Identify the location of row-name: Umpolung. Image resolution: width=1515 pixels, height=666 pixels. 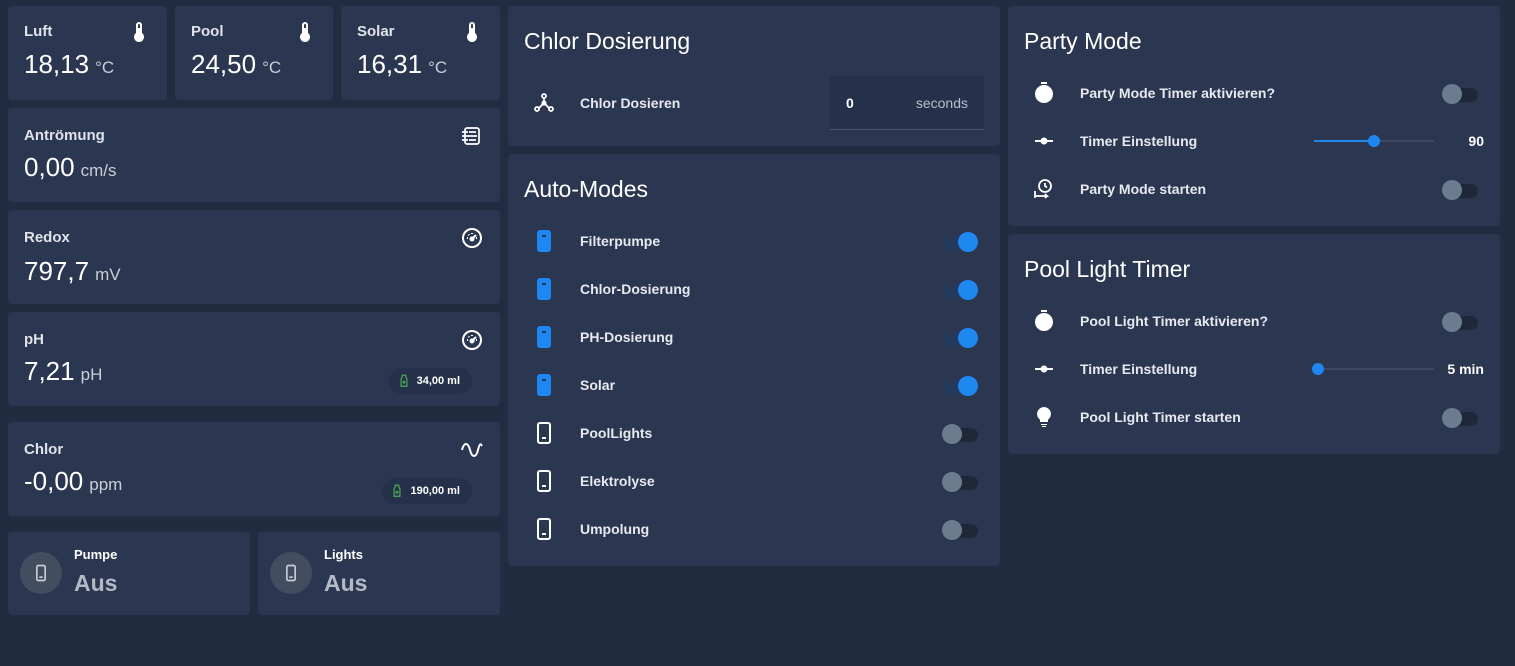
(615, 529).